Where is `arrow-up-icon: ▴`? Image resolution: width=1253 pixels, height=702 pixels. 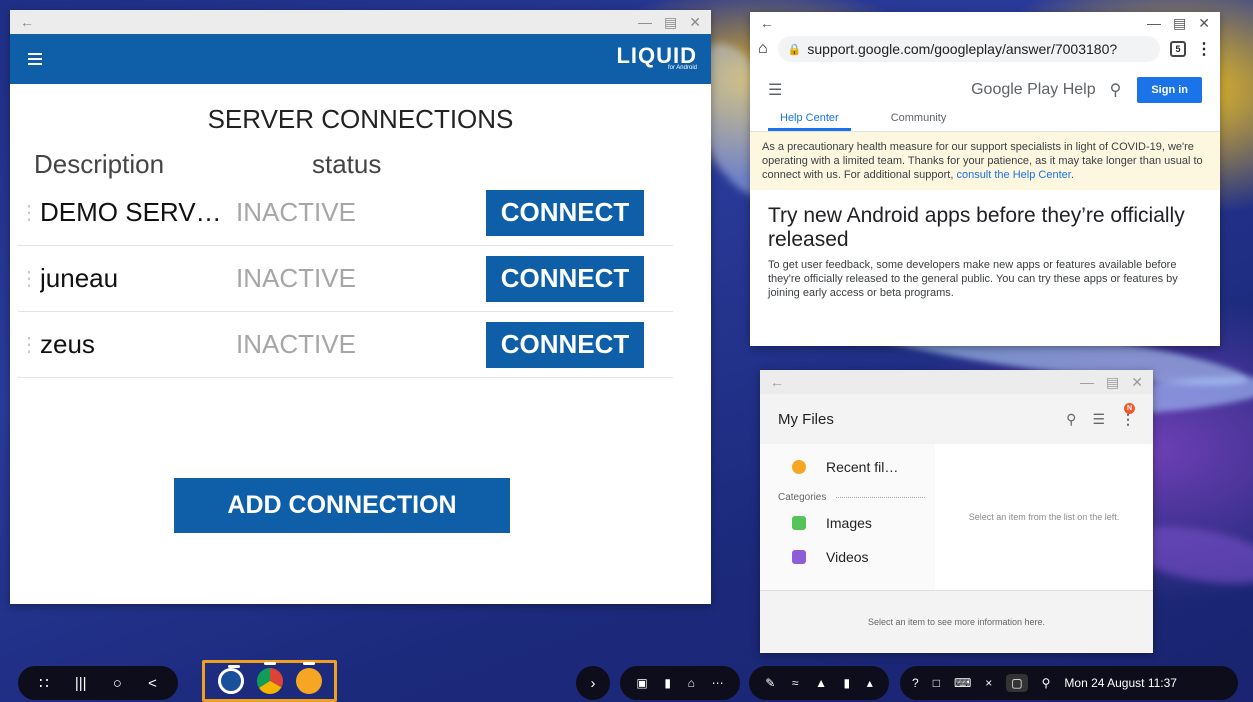 arrow-up-icon: ▴ is located at coordinates (870, 683).